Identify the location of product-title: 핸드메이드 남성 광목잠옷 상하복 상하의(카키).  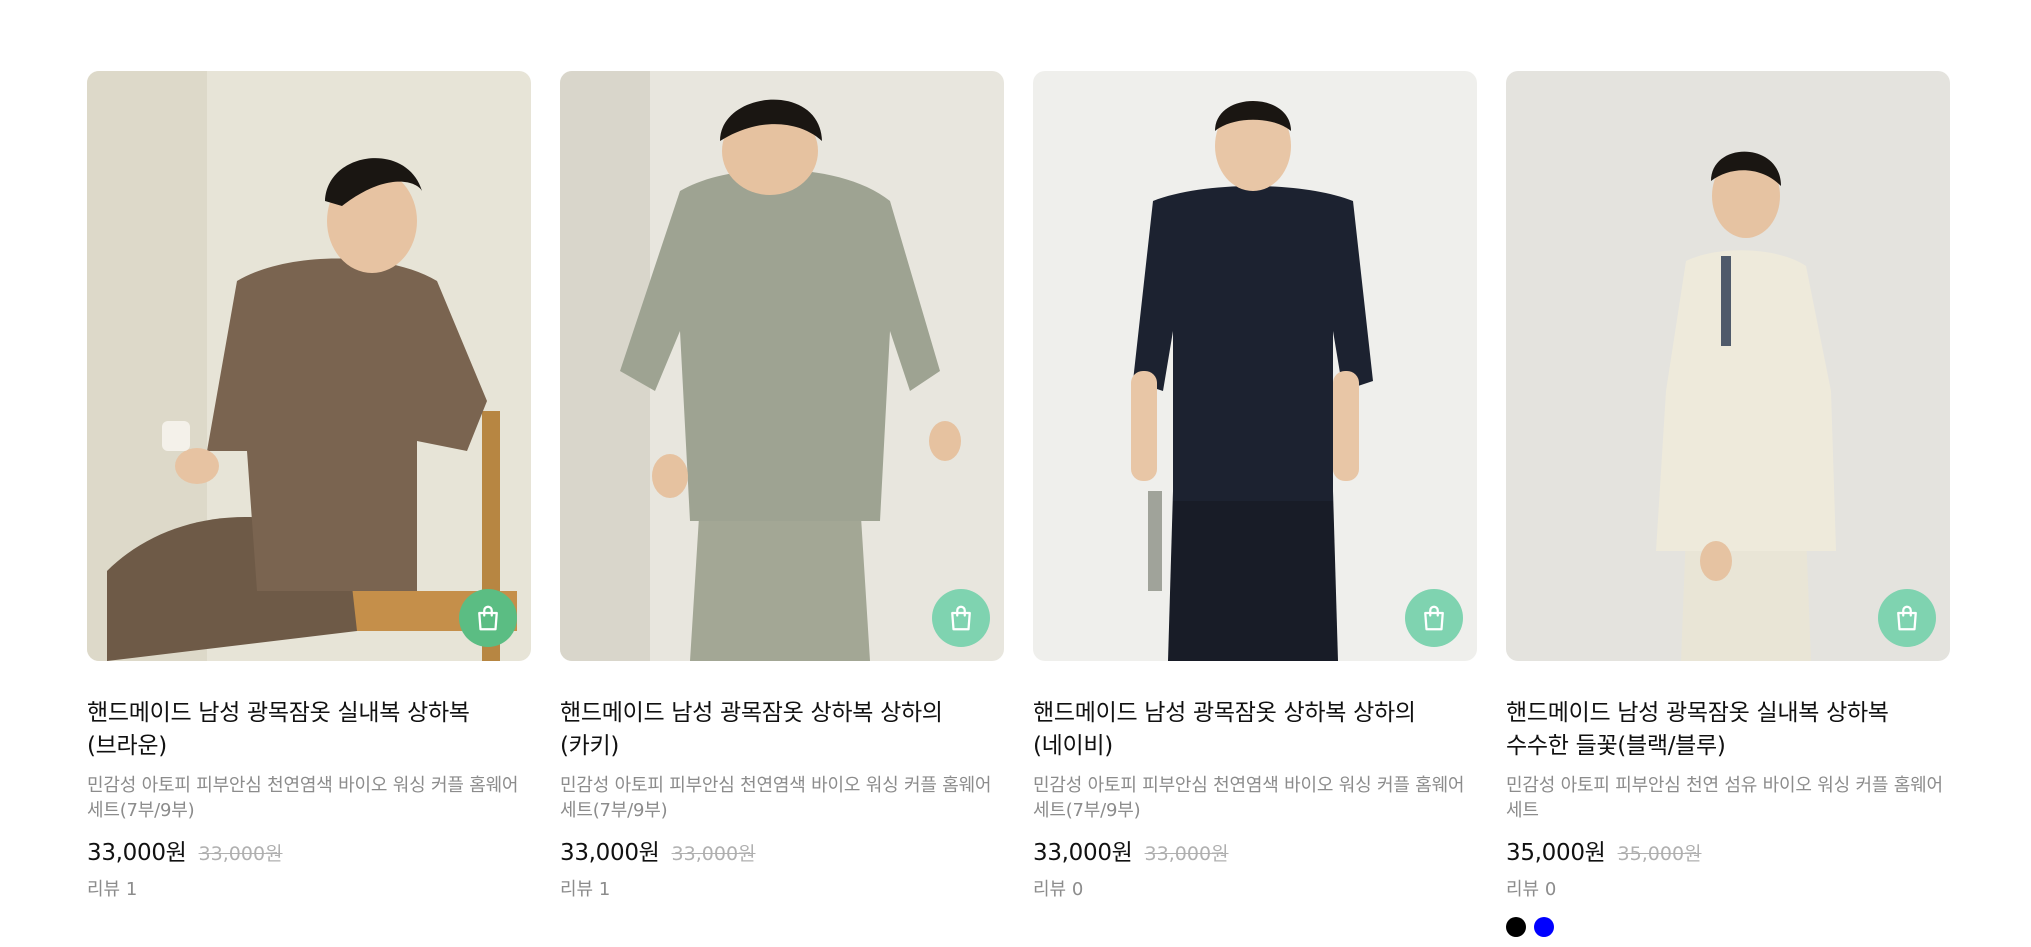
(780, 730).